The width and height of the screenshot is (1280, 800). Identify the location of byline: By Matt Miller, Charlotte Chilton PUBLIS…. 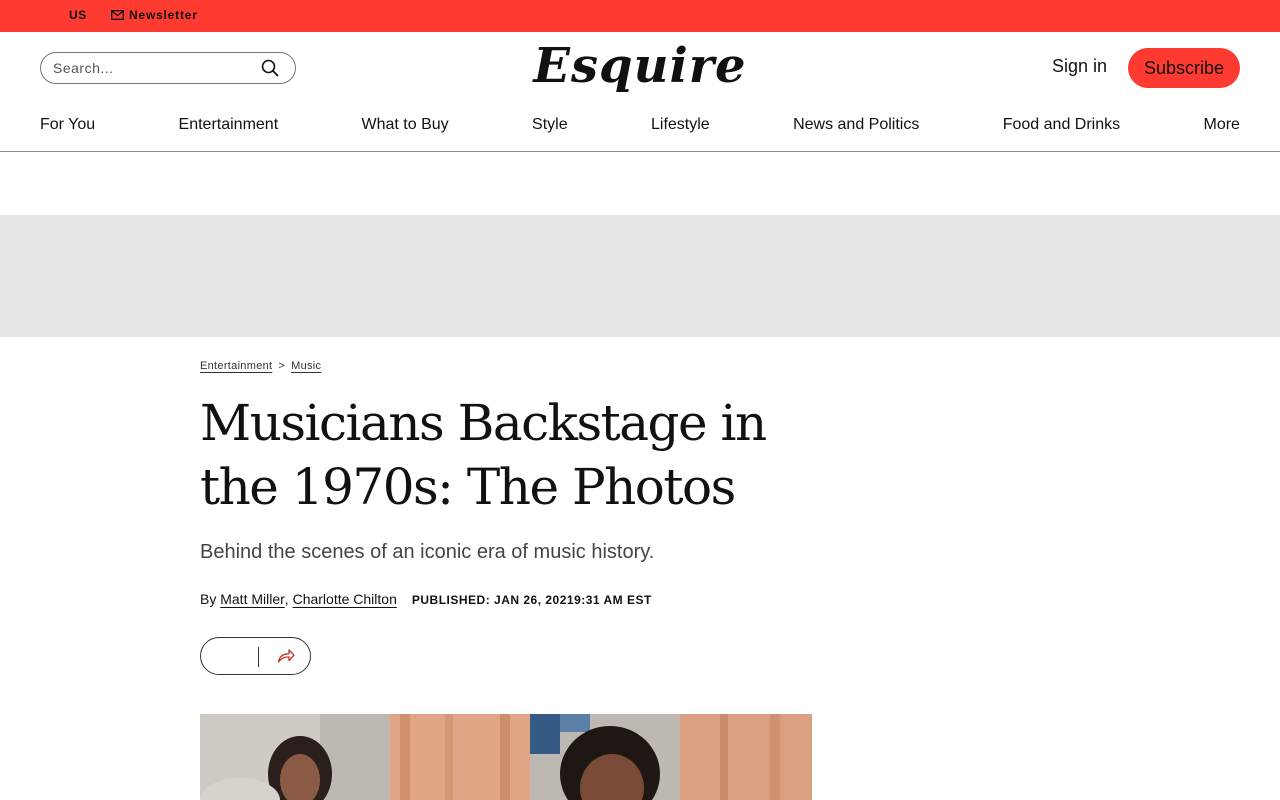
(426, 599).